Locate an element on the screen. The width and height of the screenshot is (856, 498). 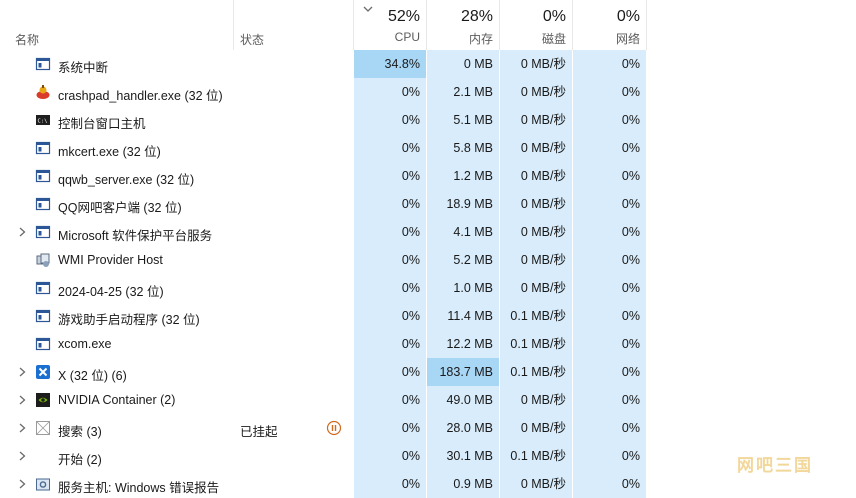
process-name: mkcert.exe (32 位) is located at coordinates (109, 152).